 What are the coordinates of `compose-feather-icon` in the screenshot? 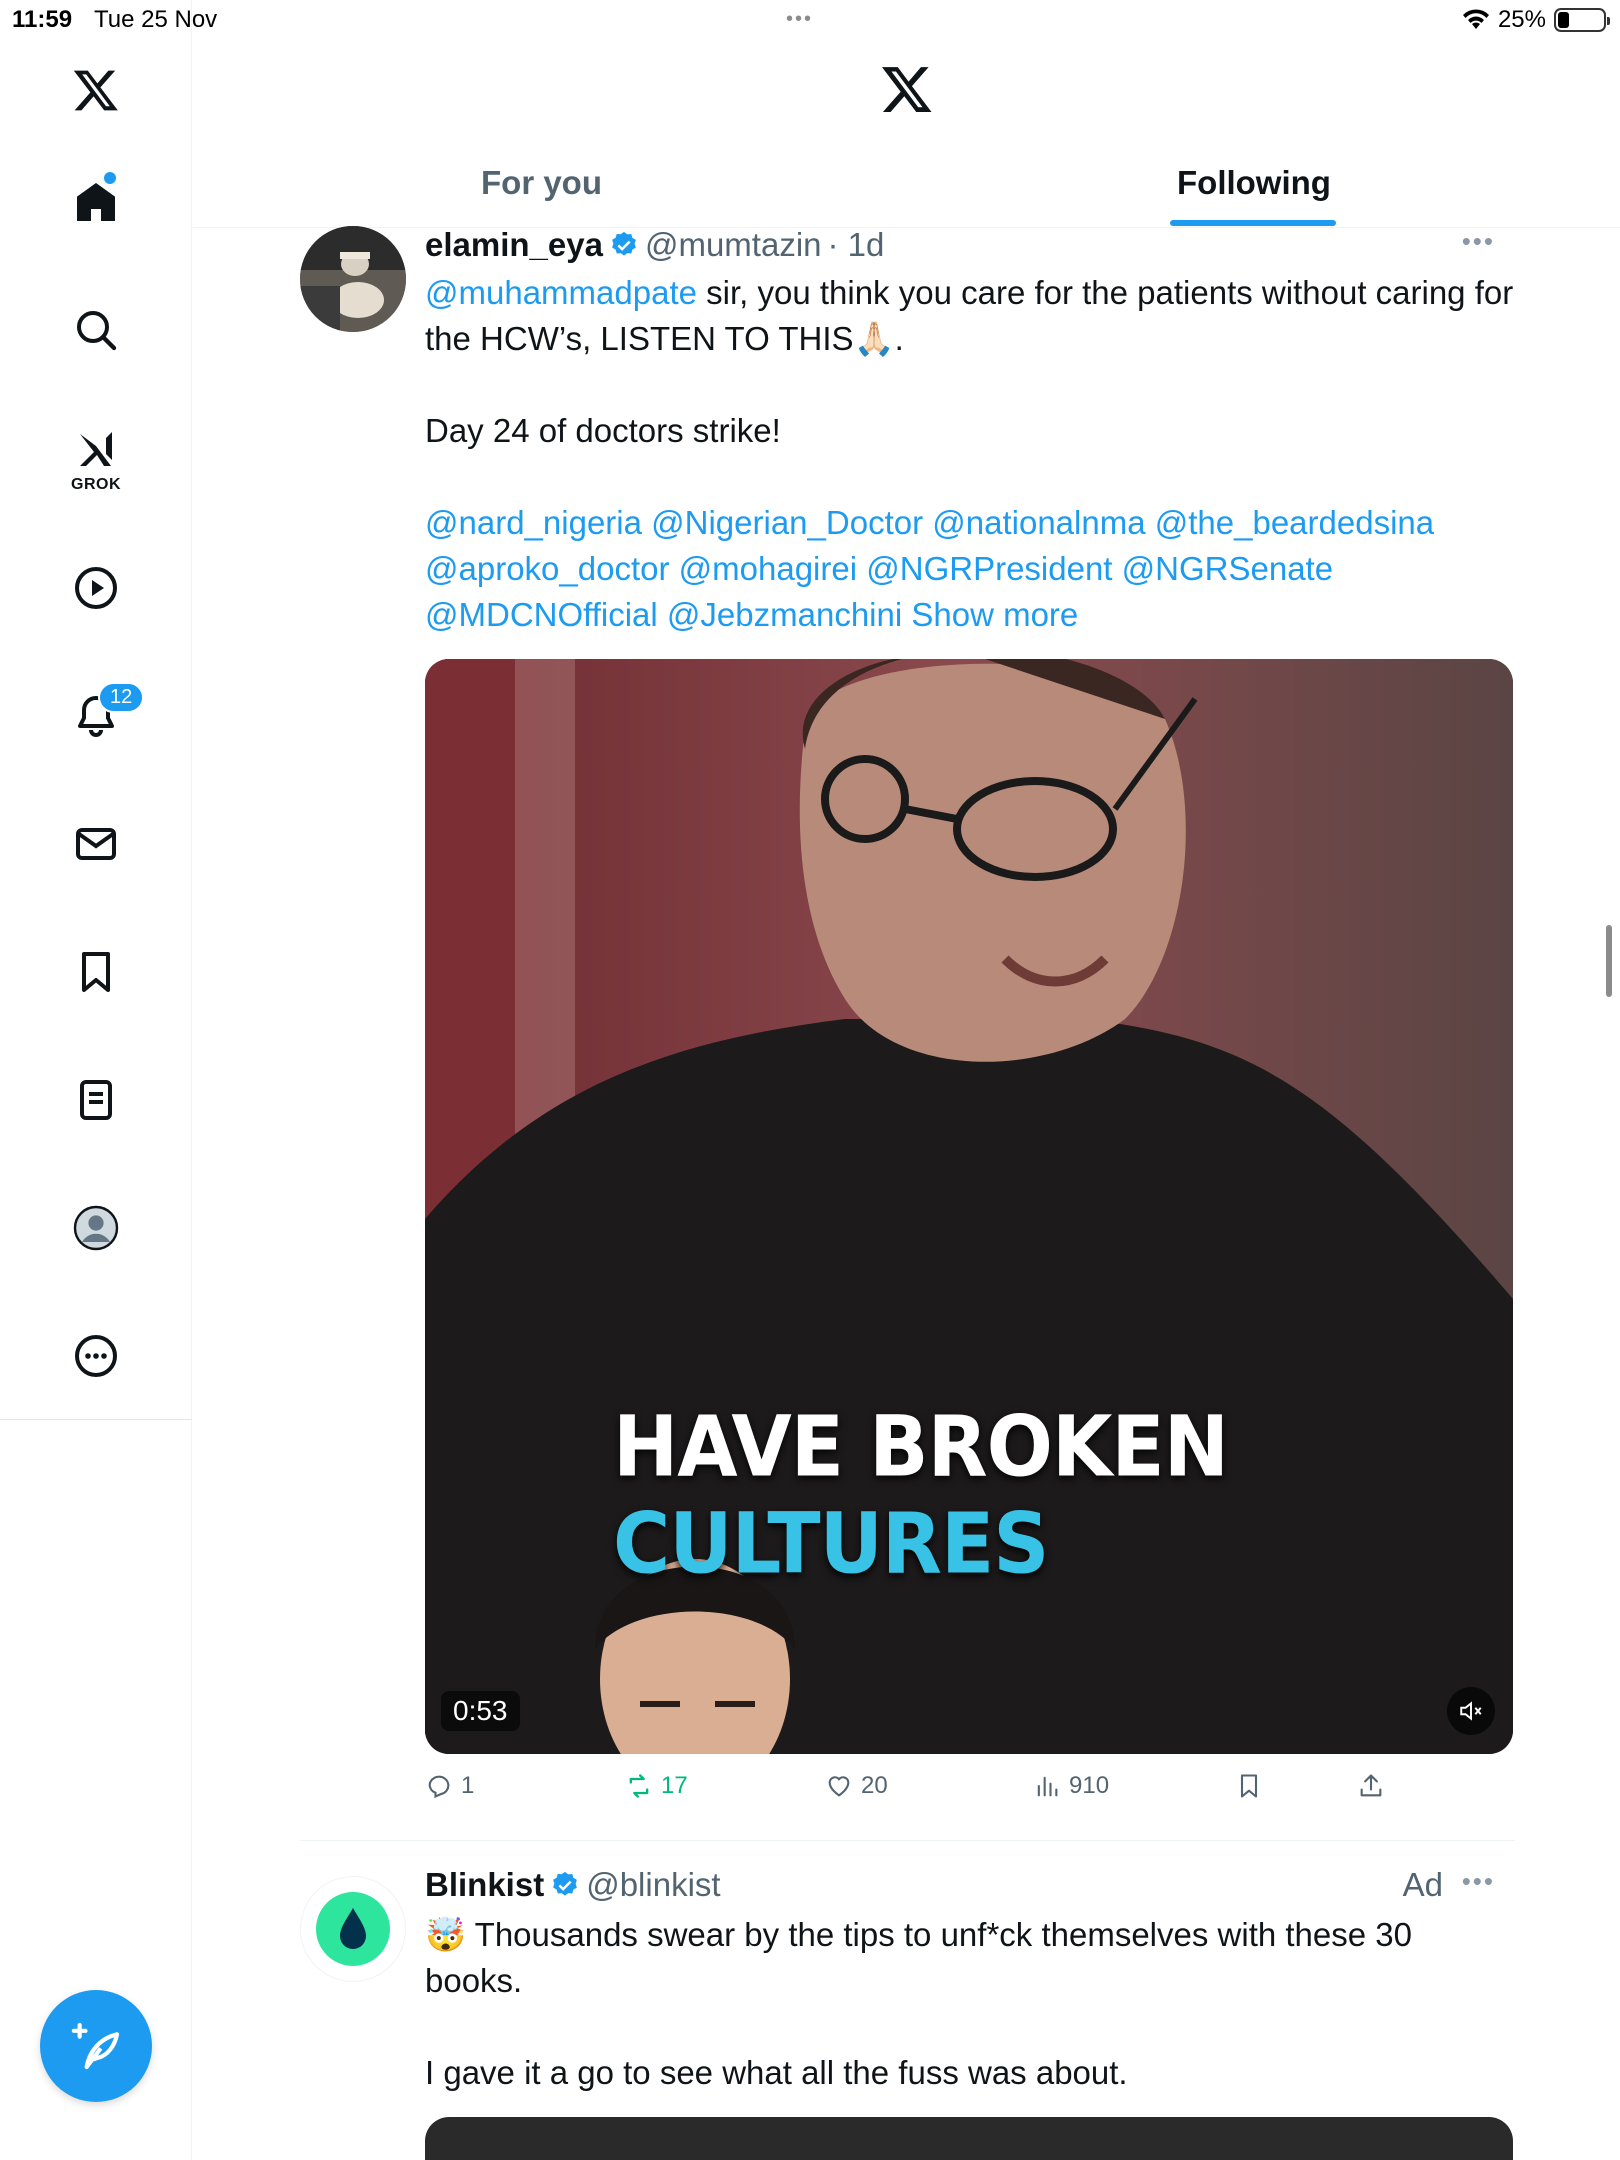 It's located at (95, 2046).